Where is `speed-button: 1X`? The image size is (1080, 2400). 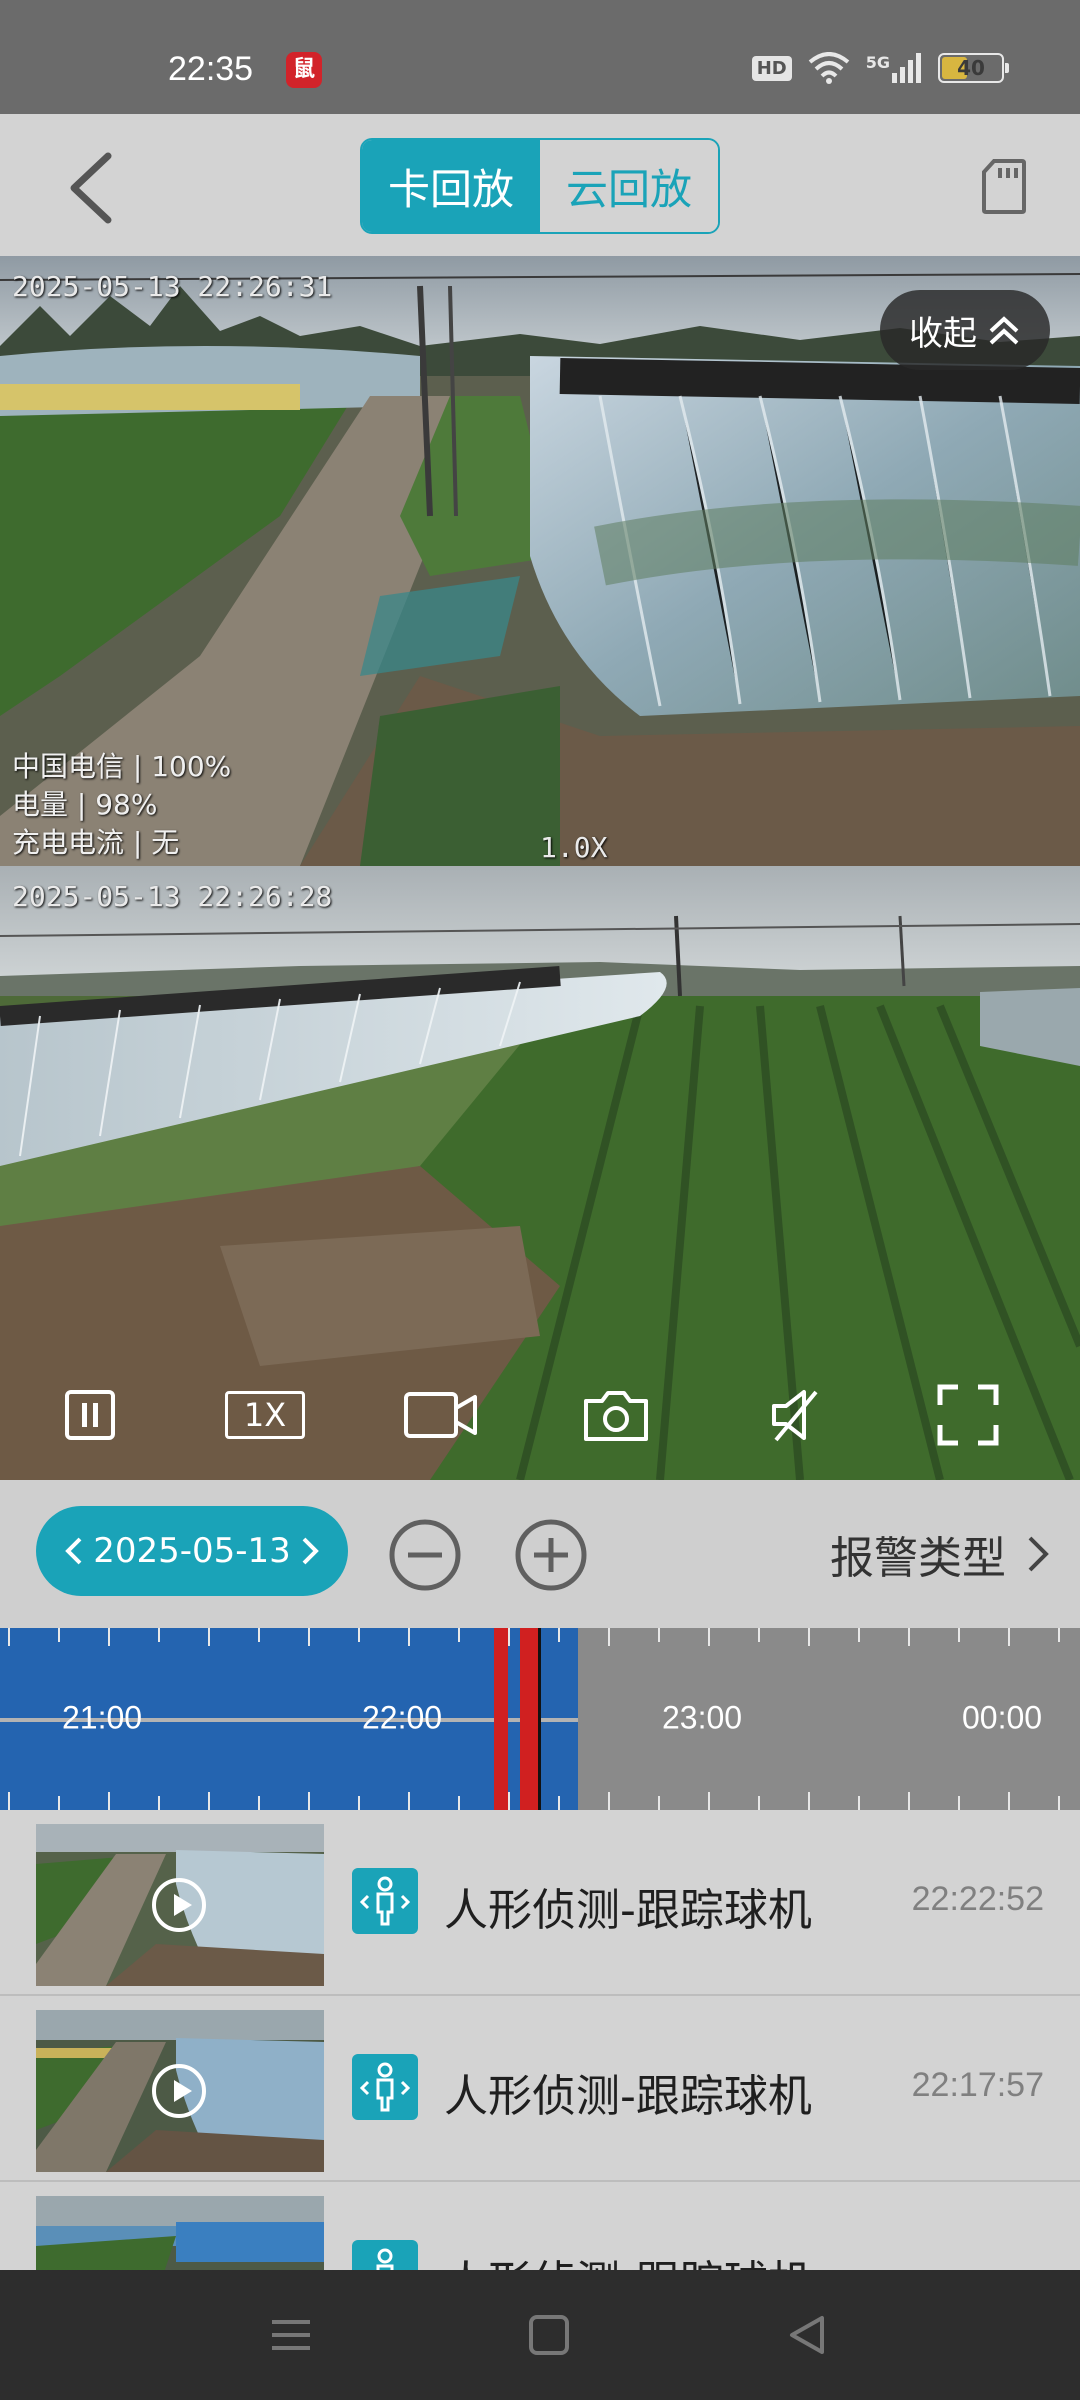
speed-button: 1X is located at coordinates (265, 1415).